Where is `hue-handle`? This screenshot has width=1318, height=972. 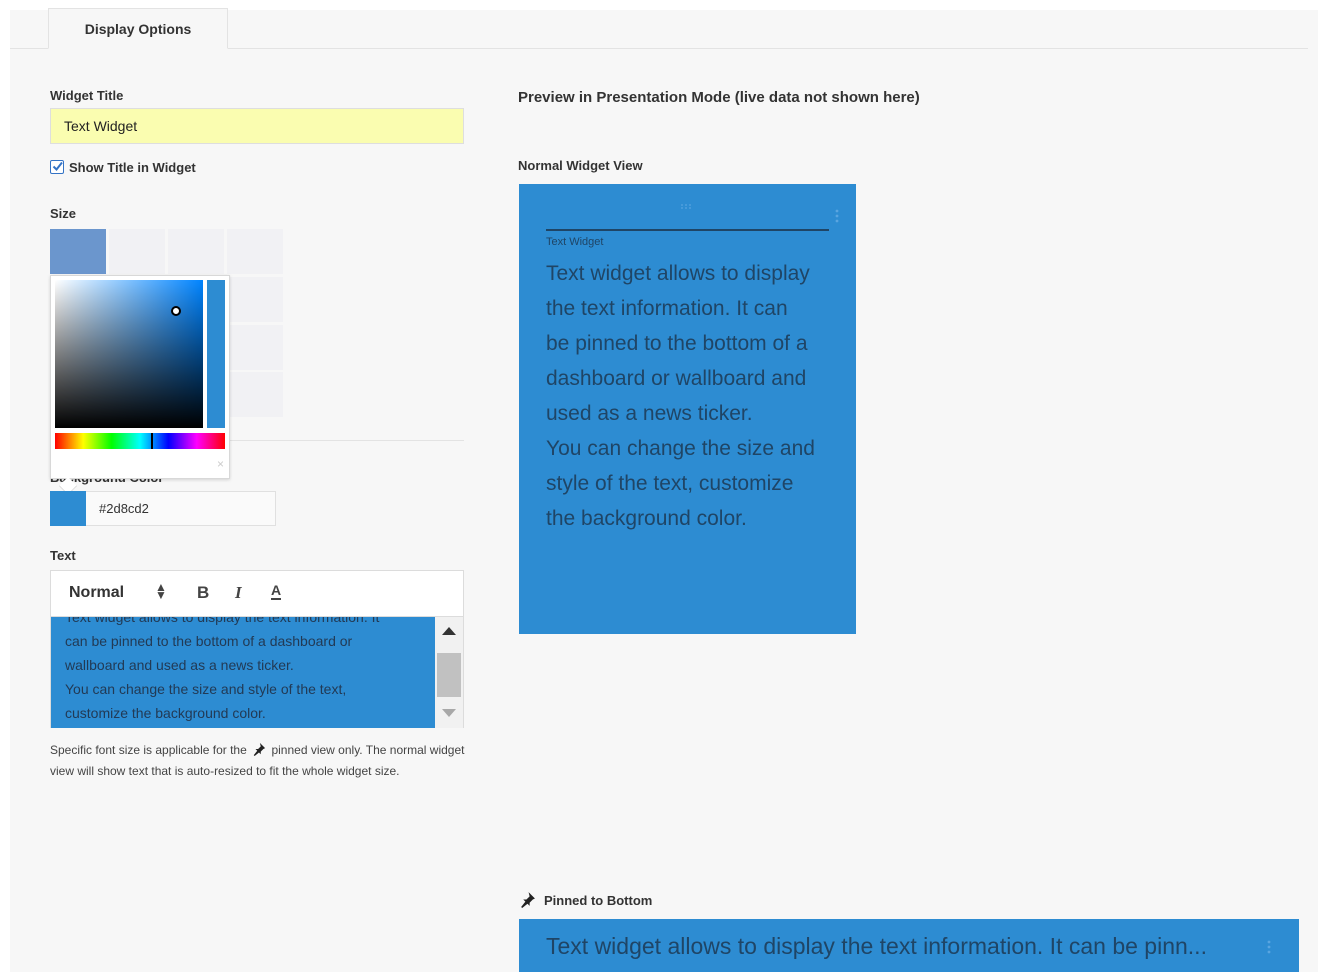 hue-handle is located at coordinates (152, 441).